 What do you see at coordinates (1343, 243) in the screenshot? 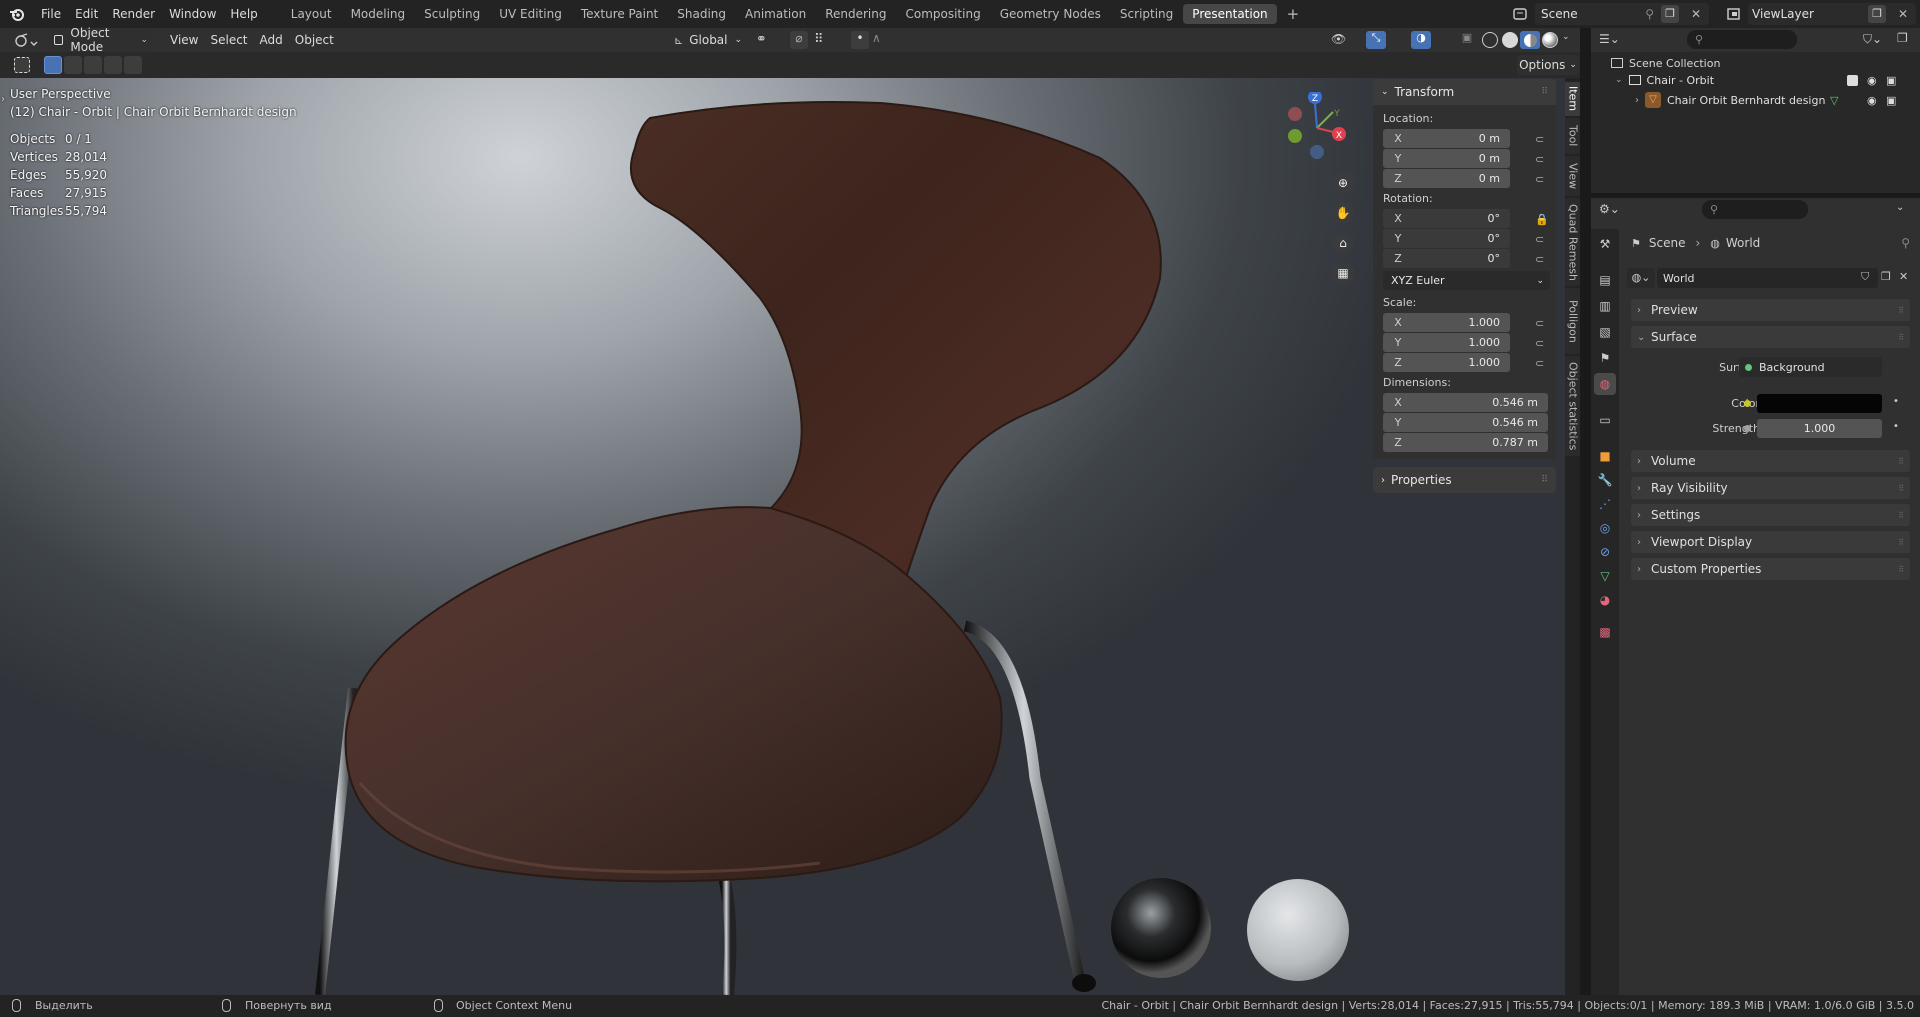
I see `camera-icon: ⌂` at bounding box center [1343, 243].